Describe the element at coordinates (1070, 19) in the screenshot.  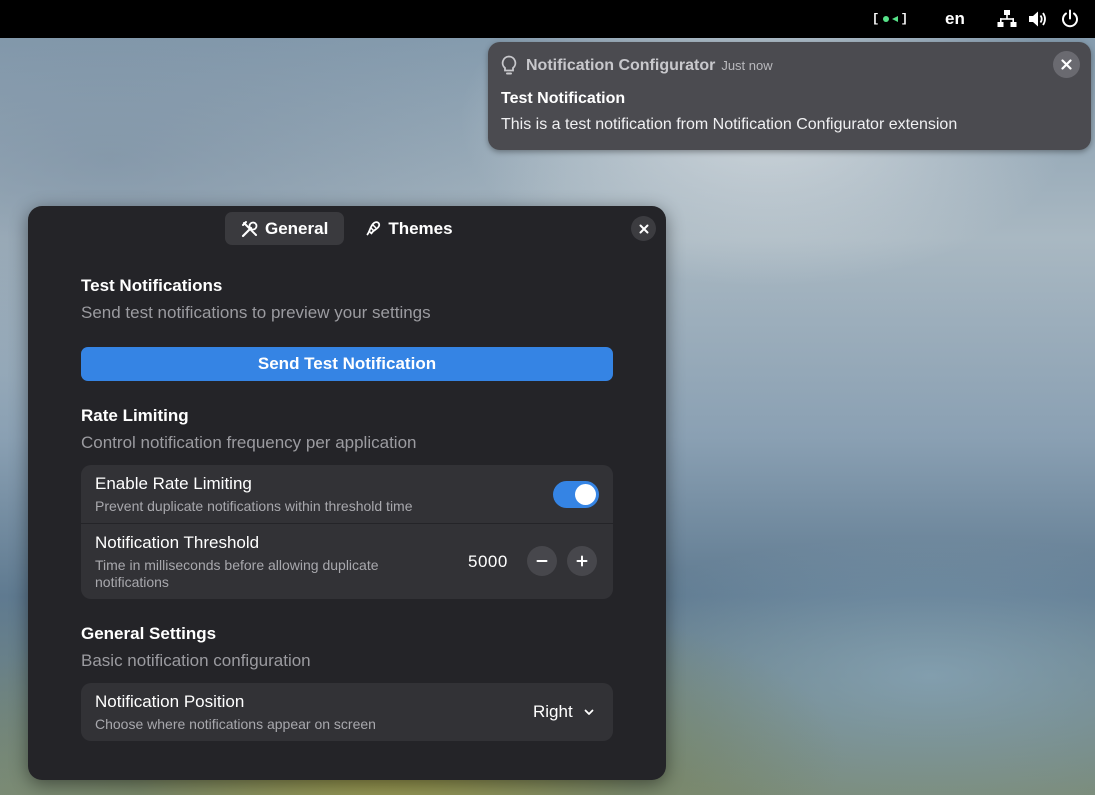
I see `power-icon` at that location.